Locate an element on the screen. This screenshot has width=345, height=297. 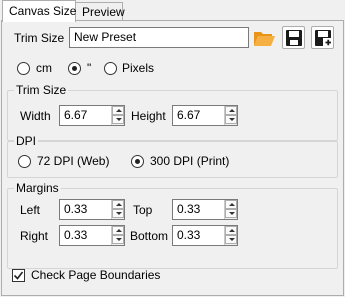
width-decrement-button is located at coordinates (118, 119).